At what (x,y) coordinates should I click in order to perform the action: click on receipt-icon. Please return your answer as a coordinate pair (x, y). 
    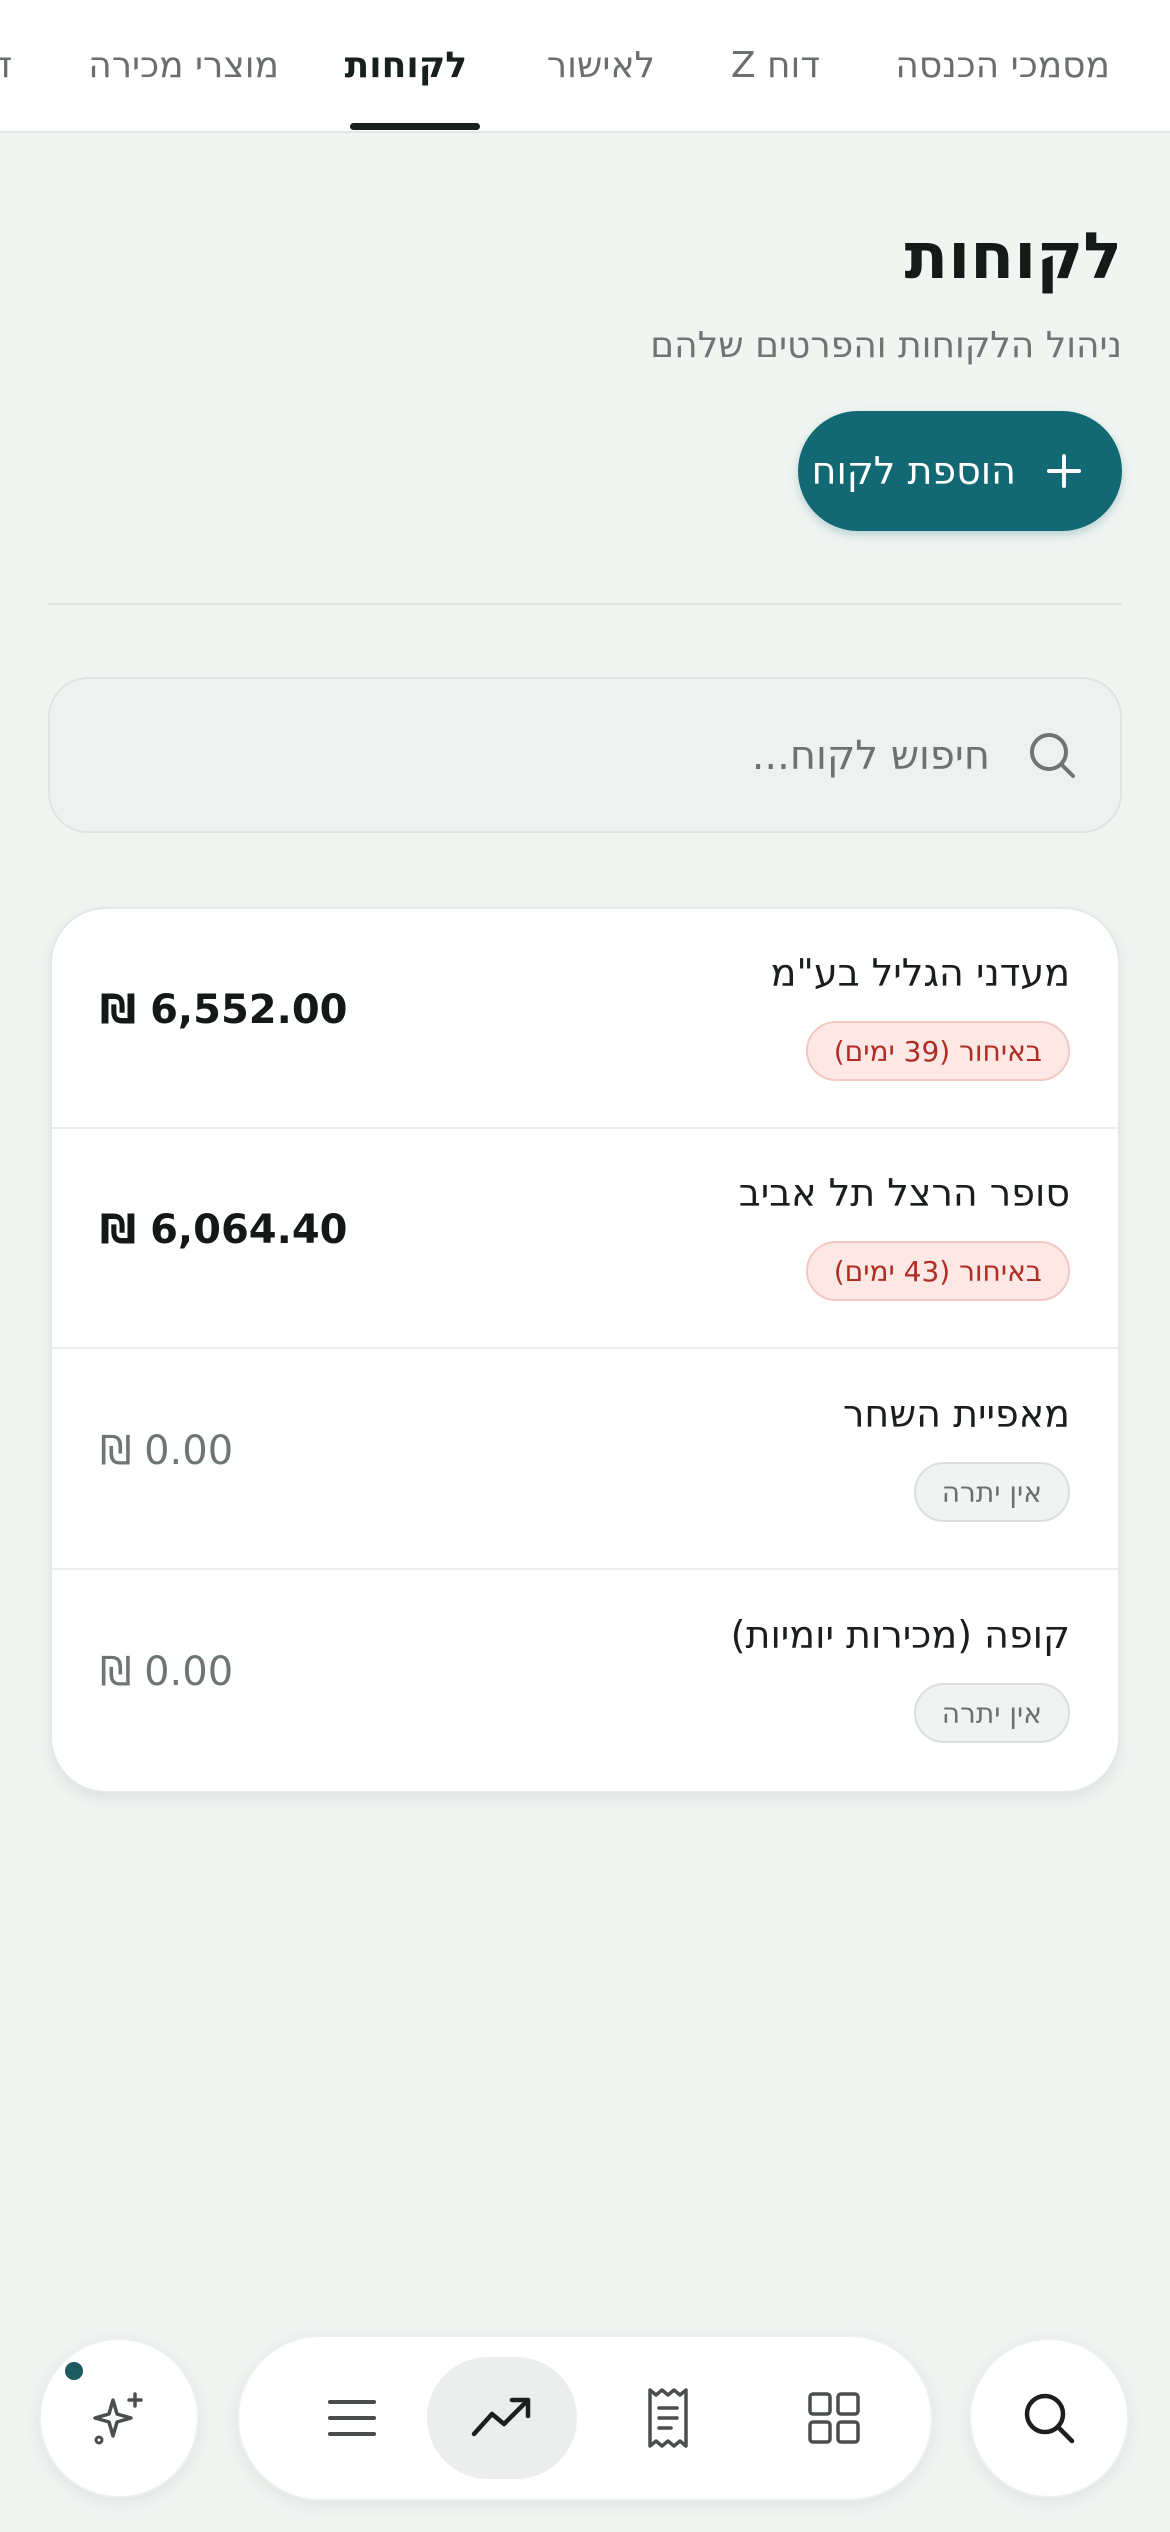
    Looking at the image, I should click on (668, 2418).